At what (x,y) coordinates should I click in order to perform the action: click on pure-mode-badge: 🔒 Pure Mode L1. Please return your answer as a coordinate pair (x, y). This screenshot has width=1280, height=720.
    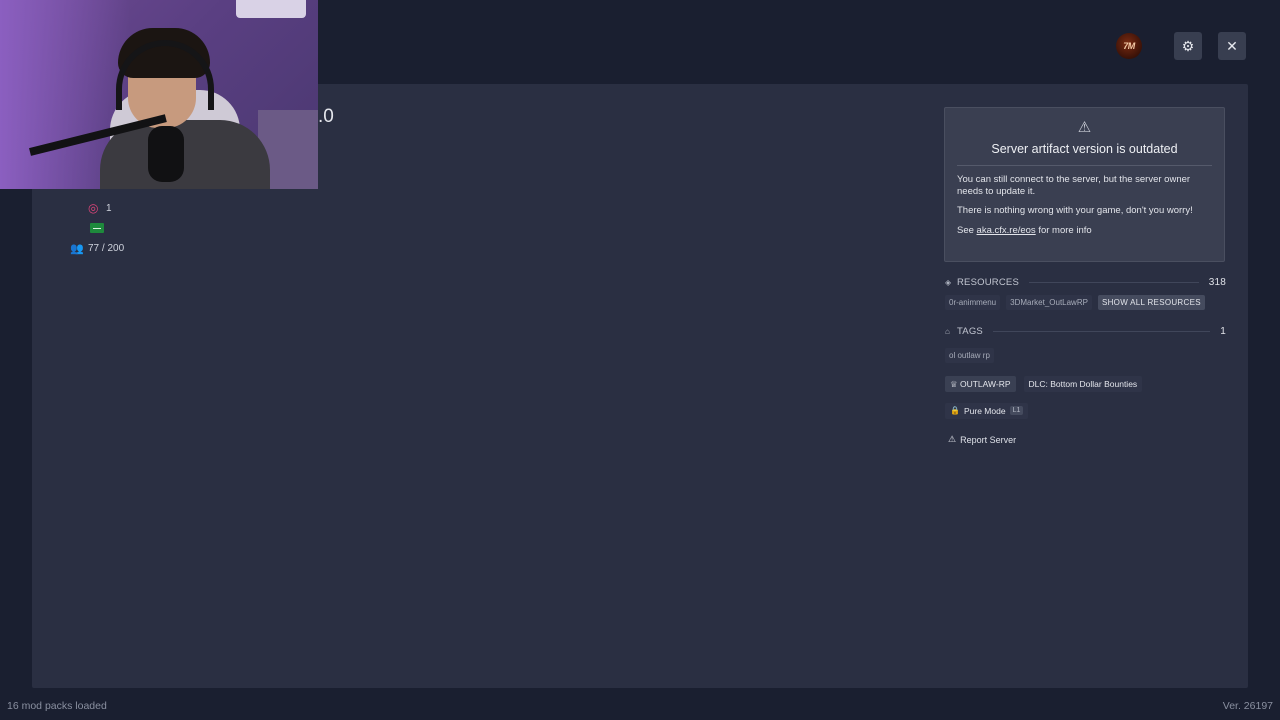
    Looking at the image, I should click on (987, 410).